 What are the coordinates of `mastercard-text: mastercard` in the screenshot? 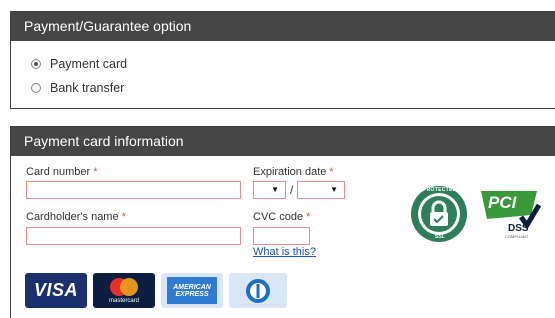 It's located at (123, 301).